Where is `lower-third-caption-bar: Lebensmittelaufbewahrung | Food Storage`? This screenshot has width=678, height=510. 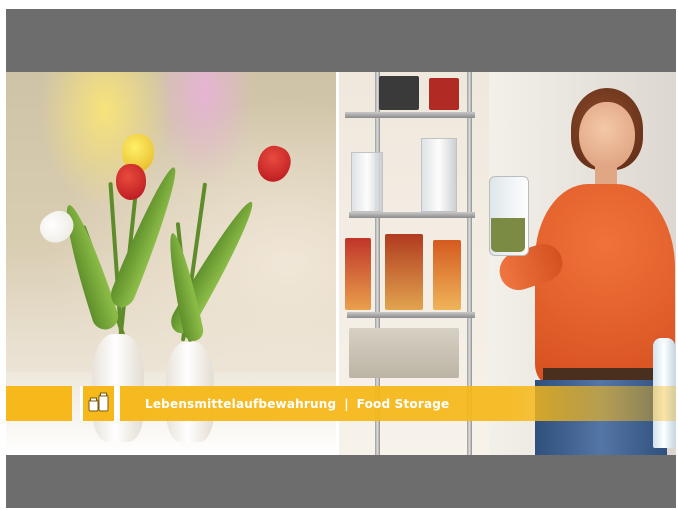
lower-third-caption-bar: Lebensmittelaufbewahrung | Food Storage is located at coordinates (341, 403).